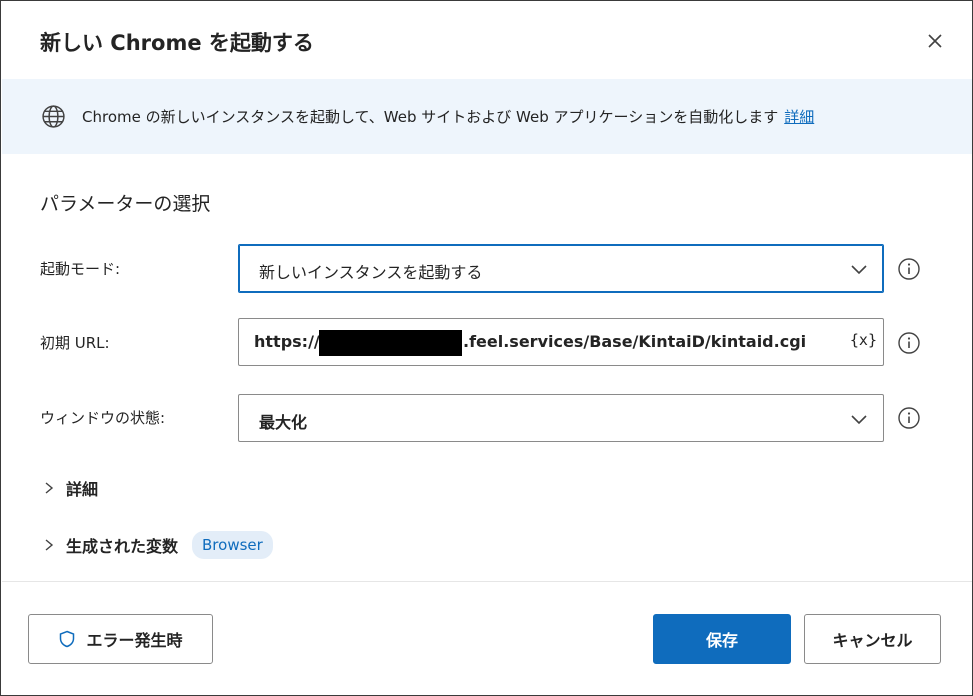  Describe the element at coordinates (872, 639) in the screenshot. I see `cancel-button: キャンセル` at that location.